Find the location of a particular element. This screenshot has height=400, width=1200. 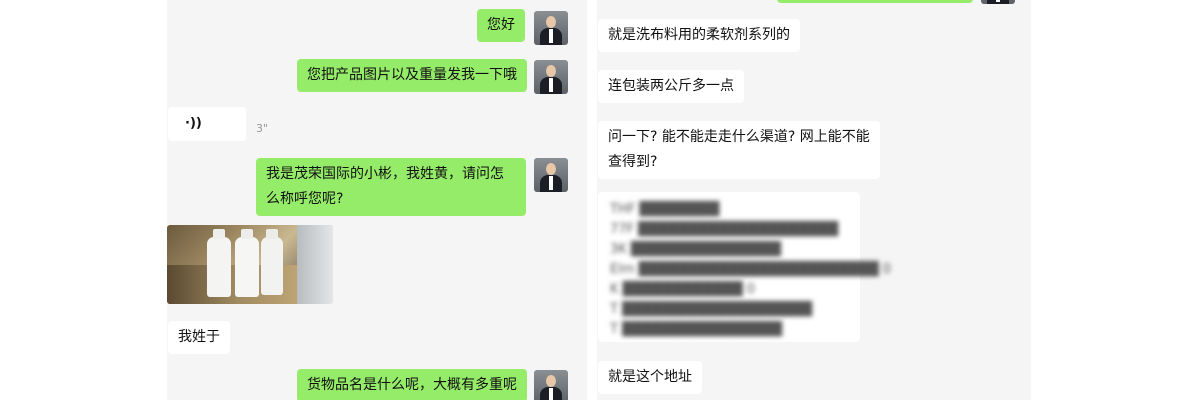

address-line: THF ████████ is located at coordinates (665, 209).